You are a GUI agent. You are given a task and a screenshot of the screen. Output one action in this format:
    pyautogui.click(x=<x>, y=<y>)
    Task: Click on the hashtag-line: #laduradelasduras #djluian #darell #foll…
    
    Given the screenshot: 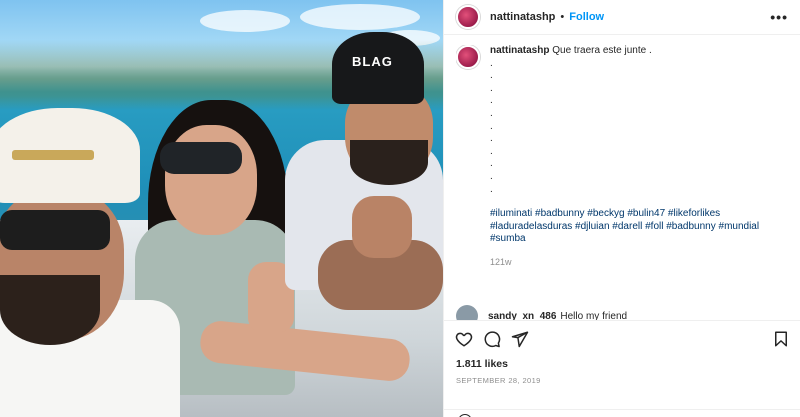 What is the action you would take?
    pyautogui.click(x=624, y=227)
    